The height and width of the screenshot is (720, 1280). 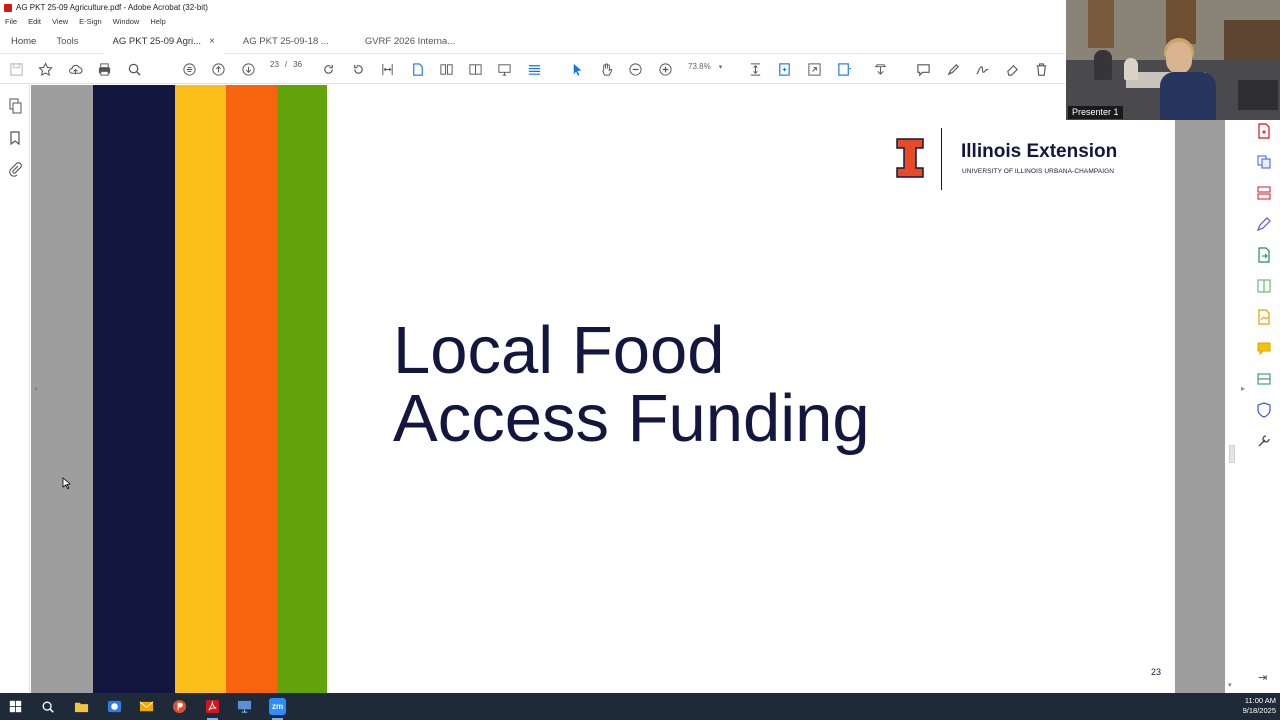 I want to click on attachments-icon, so click(x=15, y=169).